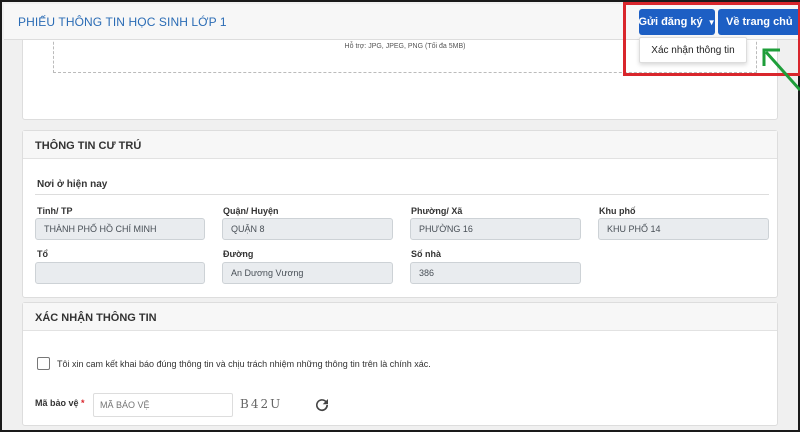 This screenshot has width=800, height=432. What do you see at coordinates (120, 229) in the screenshot?
I see `province-field: THÀNH PHỐ HỒ CHÍ MINH` at bounding box center [120, 229].